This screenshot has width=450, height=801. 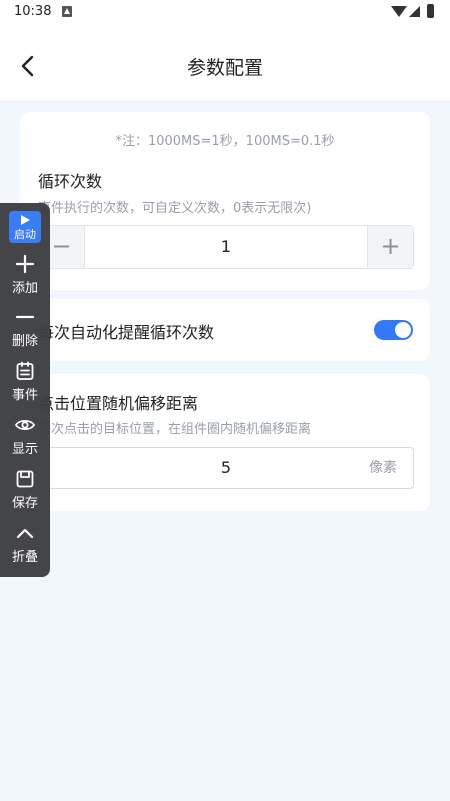 I want to click on delete-label: 删除, so click(x=24, y=341).